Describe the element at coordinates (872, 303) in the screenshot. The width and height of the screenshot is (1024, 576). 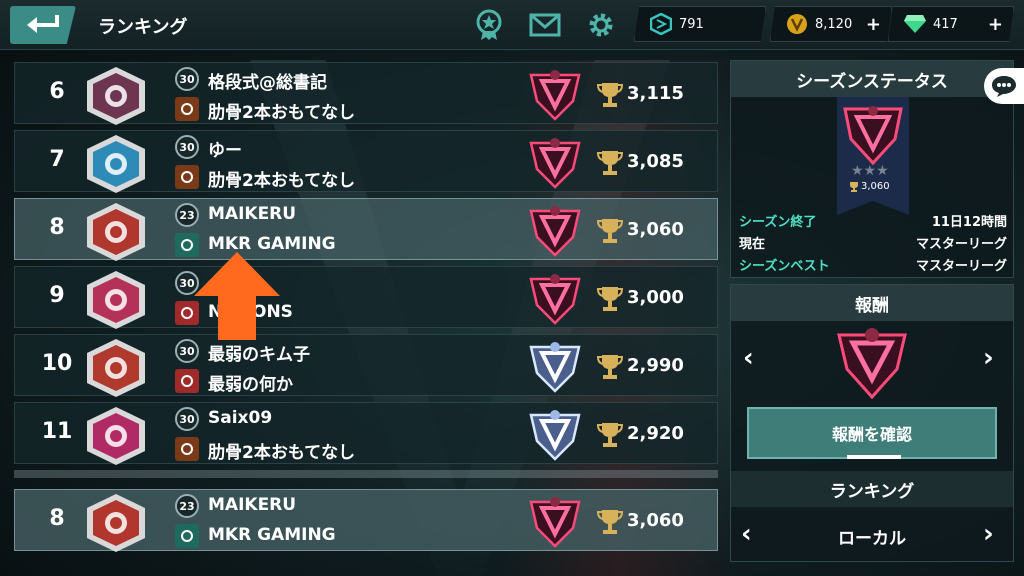
I see `reward-title: 報酬` at that location.